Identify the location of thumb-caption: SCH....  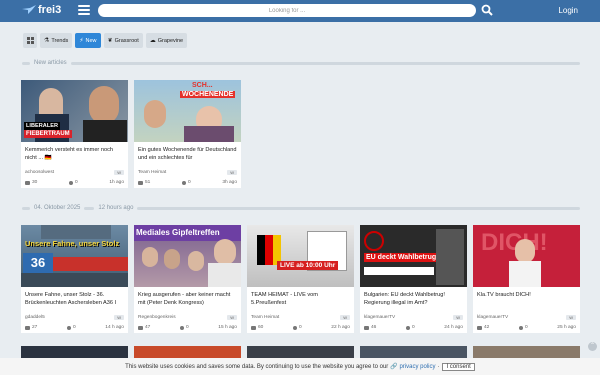
(202, 85).